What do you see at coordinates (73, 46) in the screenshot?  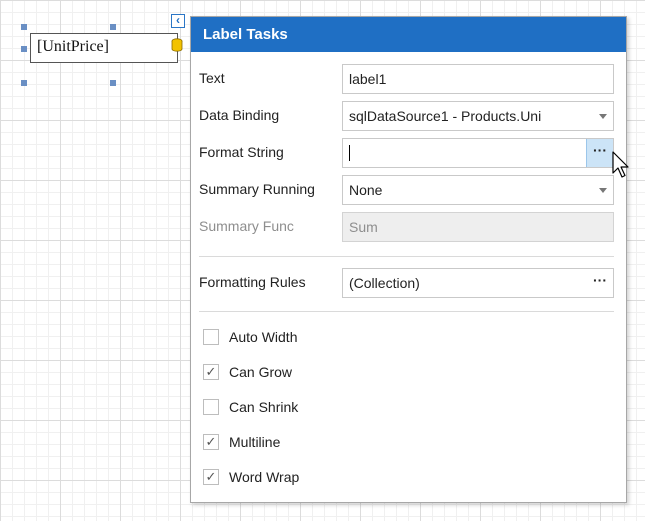 I see `report-label-text: [UnitPrice]` at bounding box center [73, 46].